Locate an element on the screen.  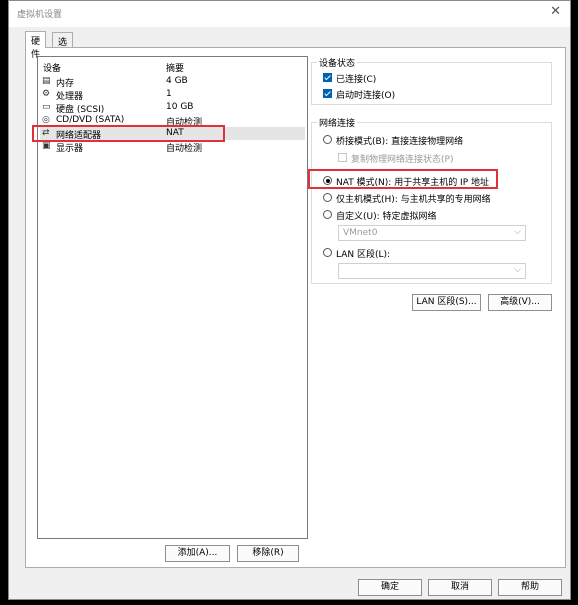
device-status-group: 设备状态 已连接(C) 启动时连接(O) is located at coordinates (431, 80).